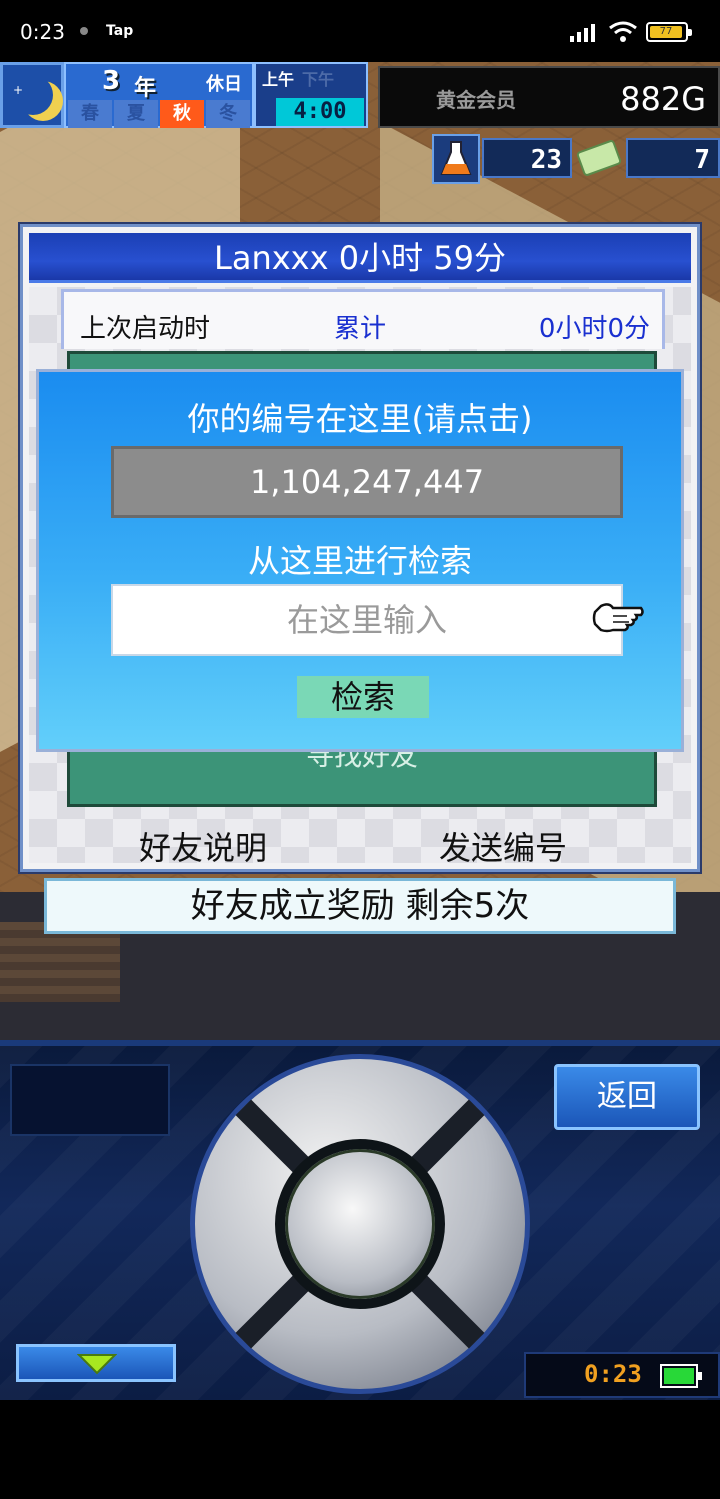  I want to click on floor-blocks, so click(60, 962).